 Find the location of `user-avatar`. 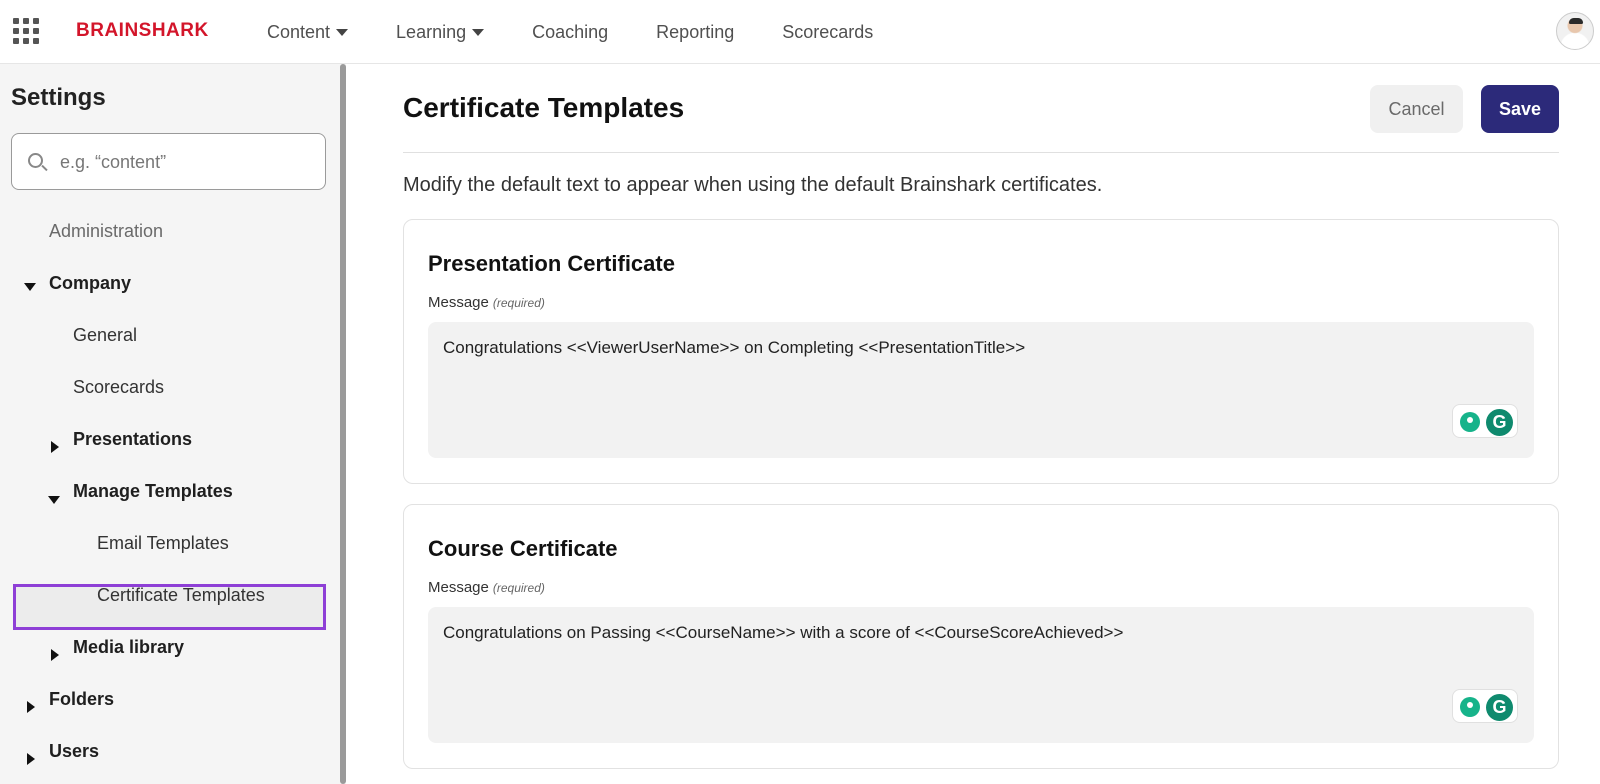

user-avatar is located at coordinates (1575, 31).